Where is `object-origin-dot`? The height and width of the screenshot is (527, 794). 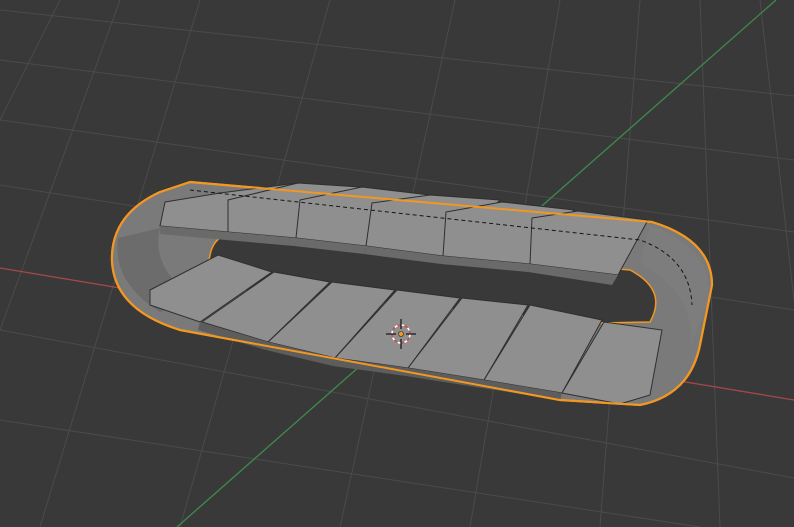
object-origin-dot is located at coordinates (401, 334).